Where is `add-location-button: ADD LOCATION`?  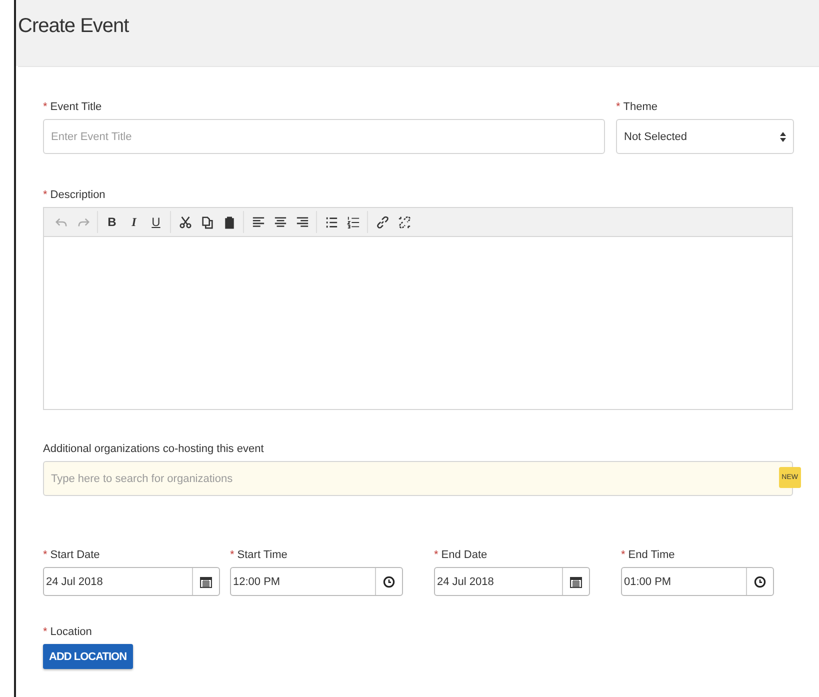 add-location-button: ADD LOCATION is located at coordinates (88, 656).